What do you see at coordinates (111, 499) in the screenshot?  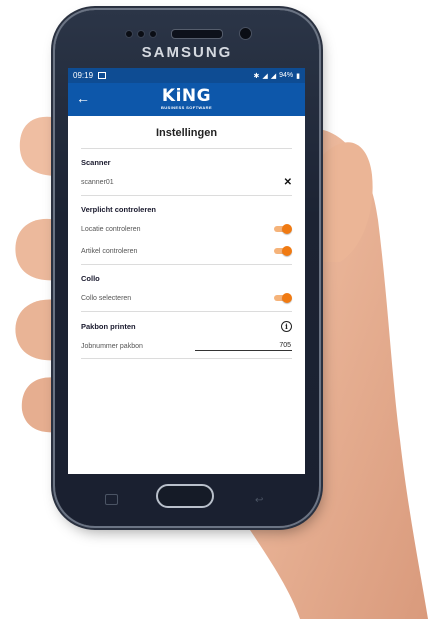 I see `recent-apps-button` at bounding box center [111, 499].